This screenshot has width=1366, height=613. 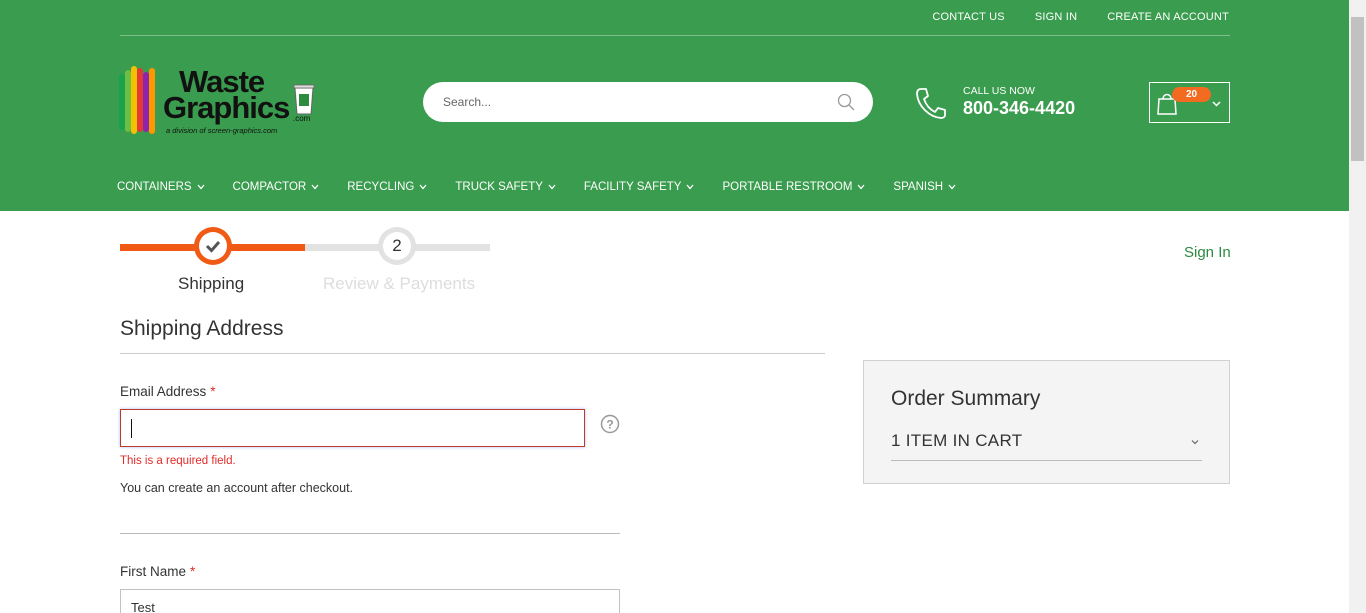 What do you see at coordinates (633, 102) in the screenshot?
I see `search-input` at bounding box center [633, 102].